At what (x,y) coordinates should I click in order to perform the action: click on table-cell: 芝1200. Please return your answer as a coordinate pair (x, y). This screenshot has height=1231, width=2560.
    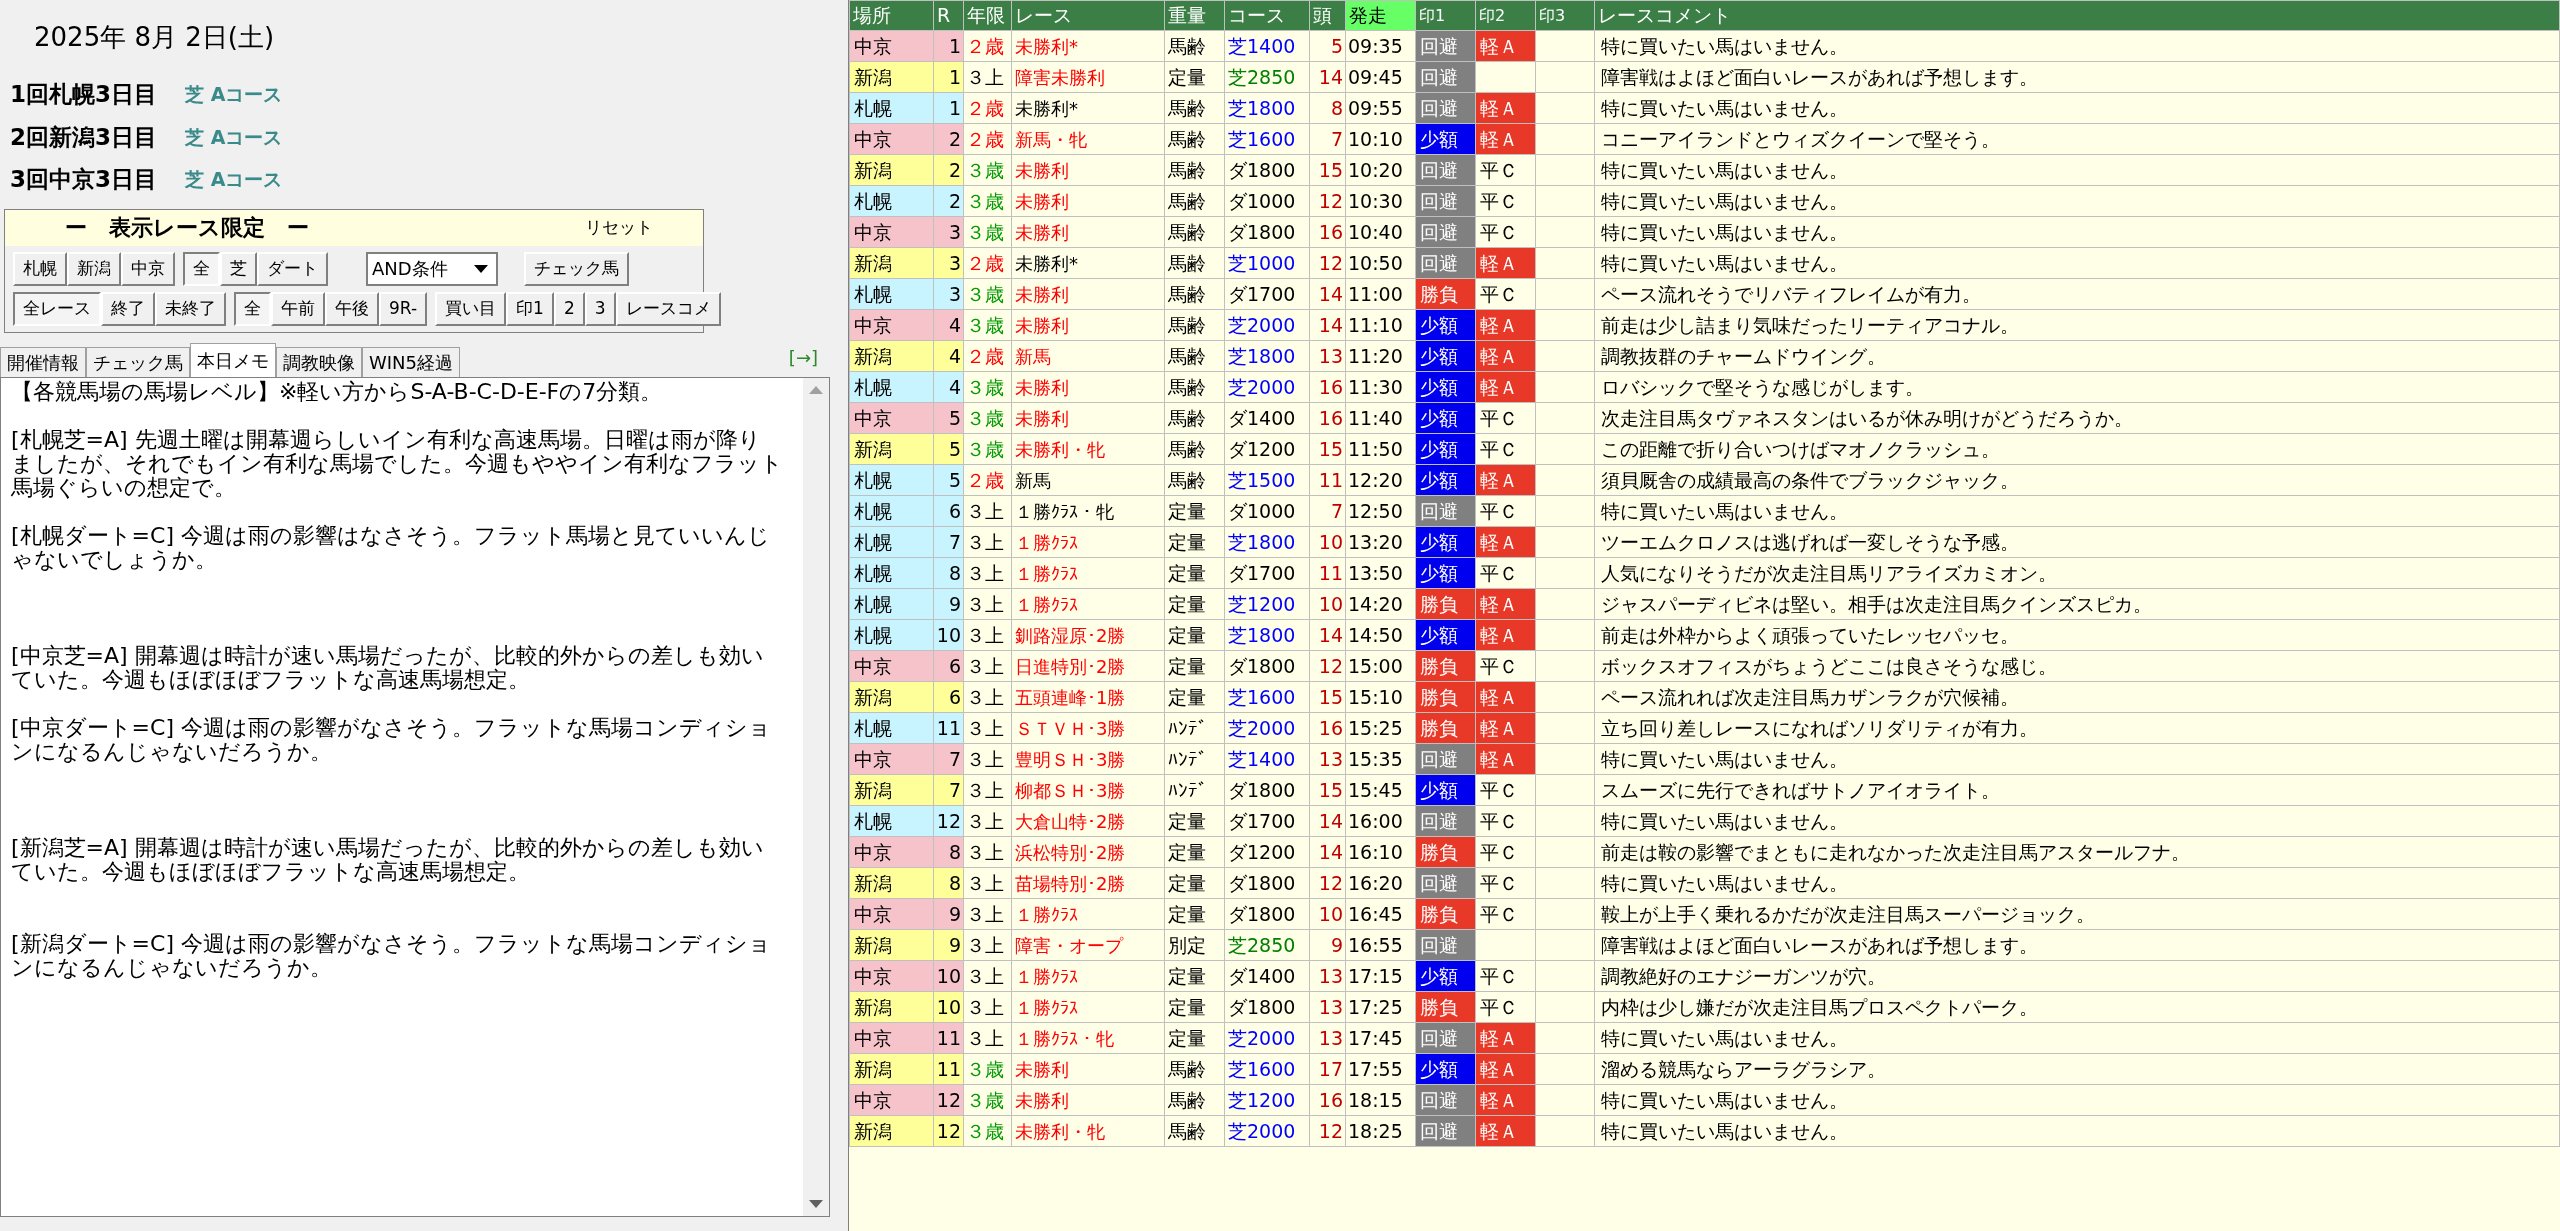
    Looking at the image, I should click on (1267, 1100).